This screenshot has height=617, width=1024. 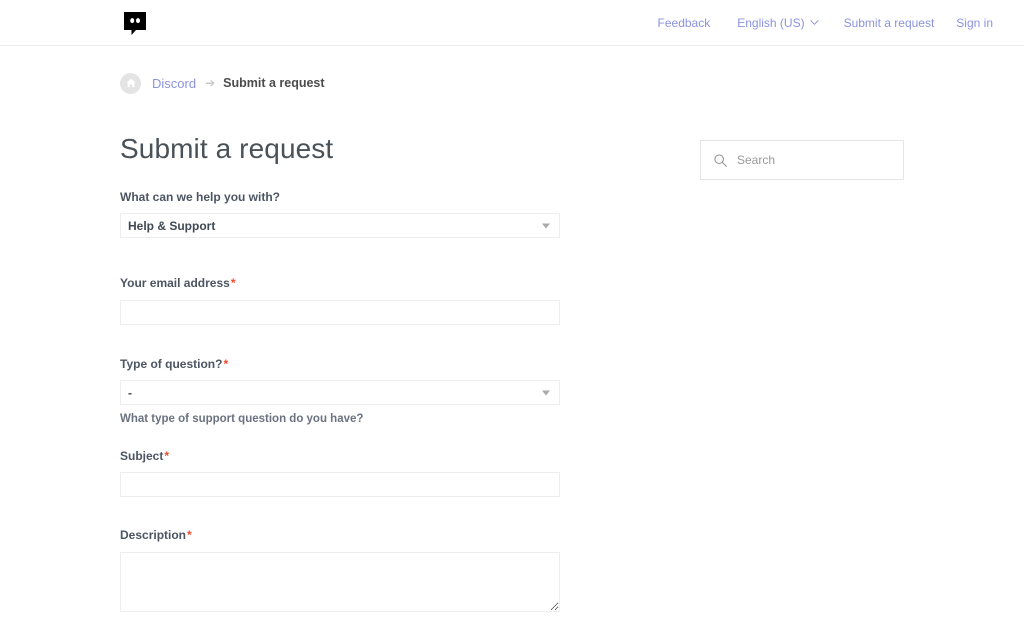 I want to click on field-label-question-type-text: Type of question?, so click(x=171, y=363).